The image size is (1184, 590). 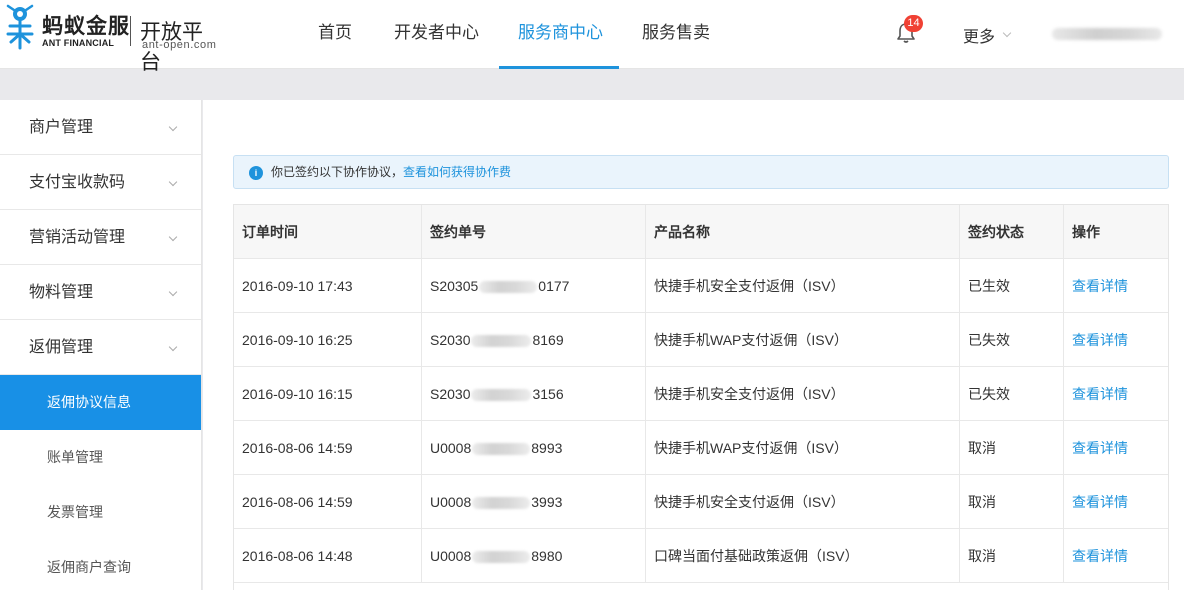 What do you see at coordinates (979, 35) in the screenshot?
I see `more-menu: 更多` at bounding box center [979, 35].